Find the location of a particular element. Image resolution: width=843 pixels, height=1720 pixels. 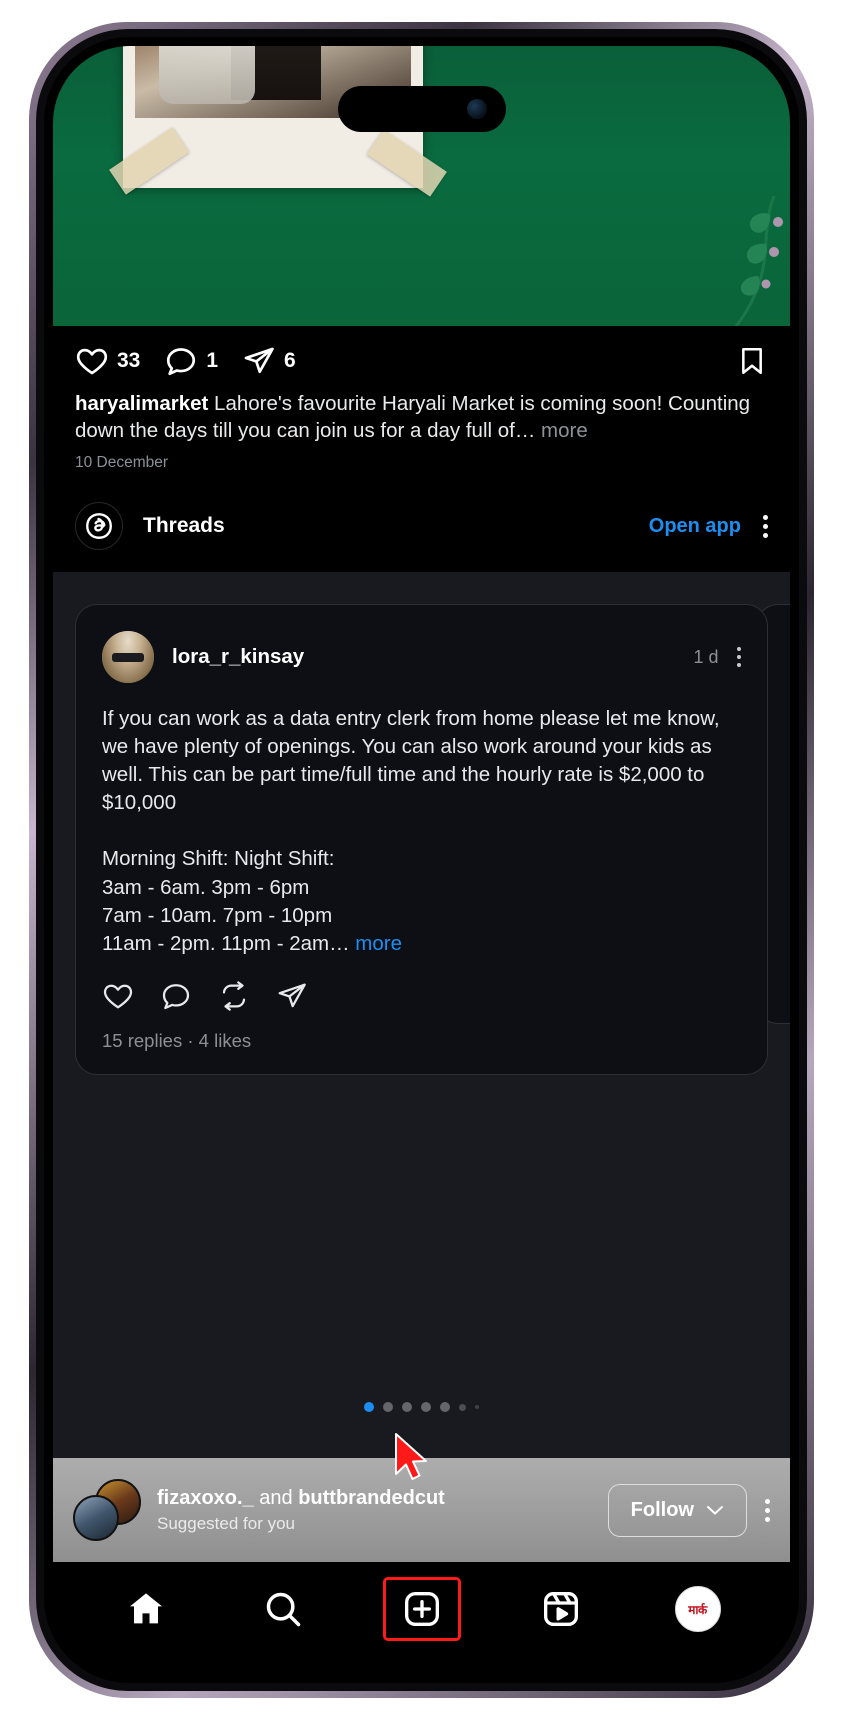

thread-meta: 15 replies · 4 likes is located at coordinates (421, 1041).